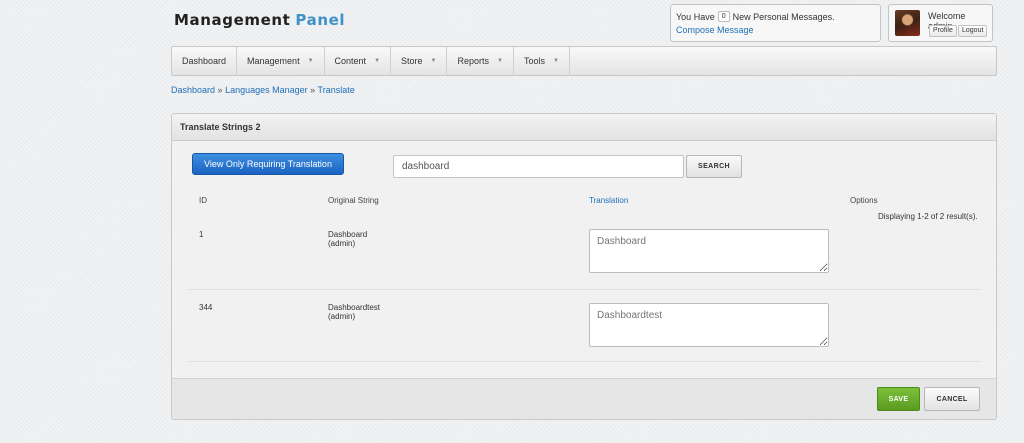  I want to click on nav-item-label: Content, so click(350, 61).